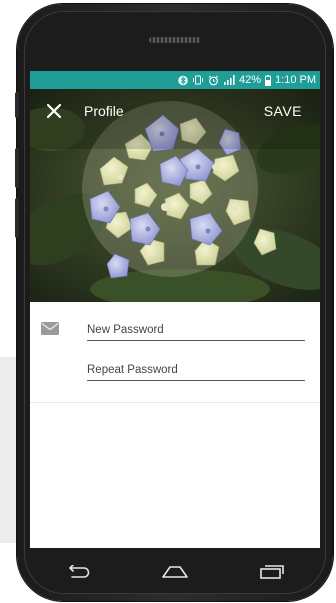 The width and height of the screenshot is (336, 603). What do you see at coordinates (196, 330) in the screenshot?
I see `new-password-input` at bounding box center [196, 330].